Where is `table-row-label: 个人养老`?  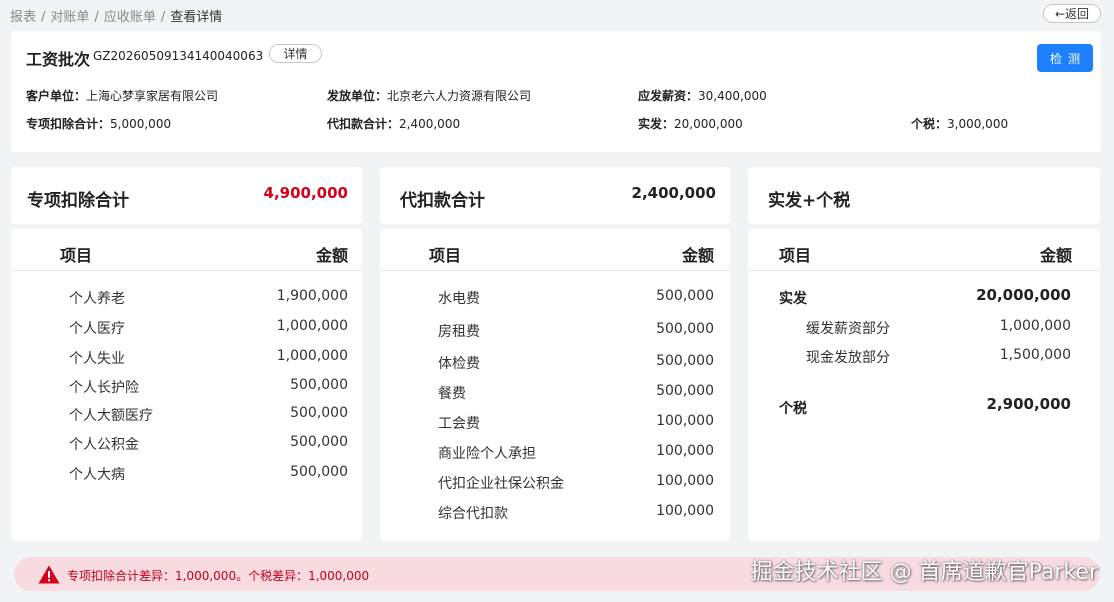 table-row-label: 个人养老 is located at coordinates (97, 299).